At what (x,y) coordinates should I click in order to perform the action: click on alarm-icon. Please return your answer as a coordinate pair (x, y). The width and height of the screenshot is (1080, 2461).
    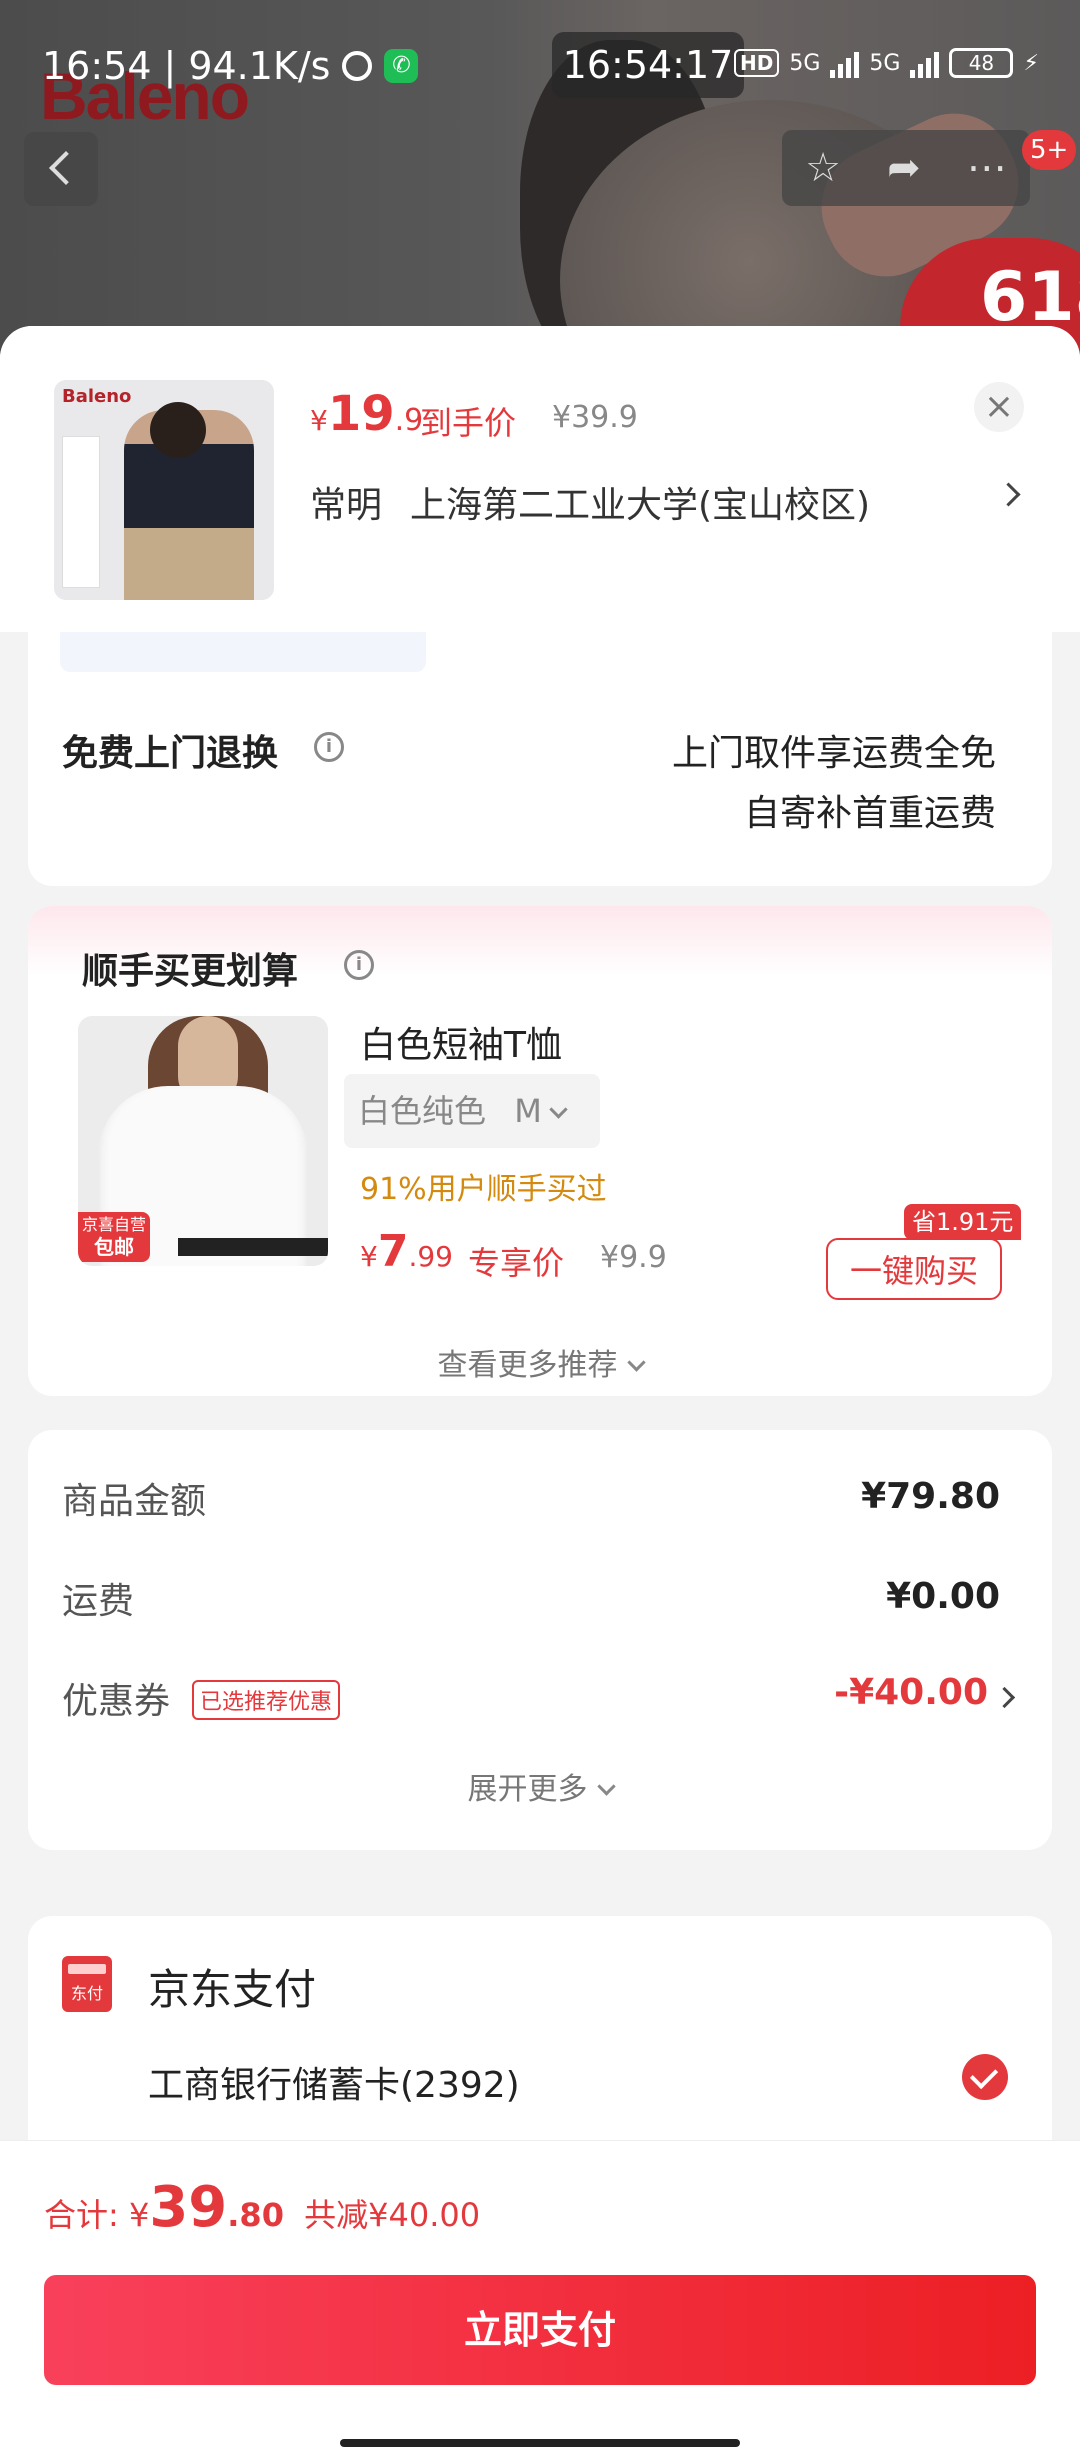
    Looking at the image, I should click on (357, 66).